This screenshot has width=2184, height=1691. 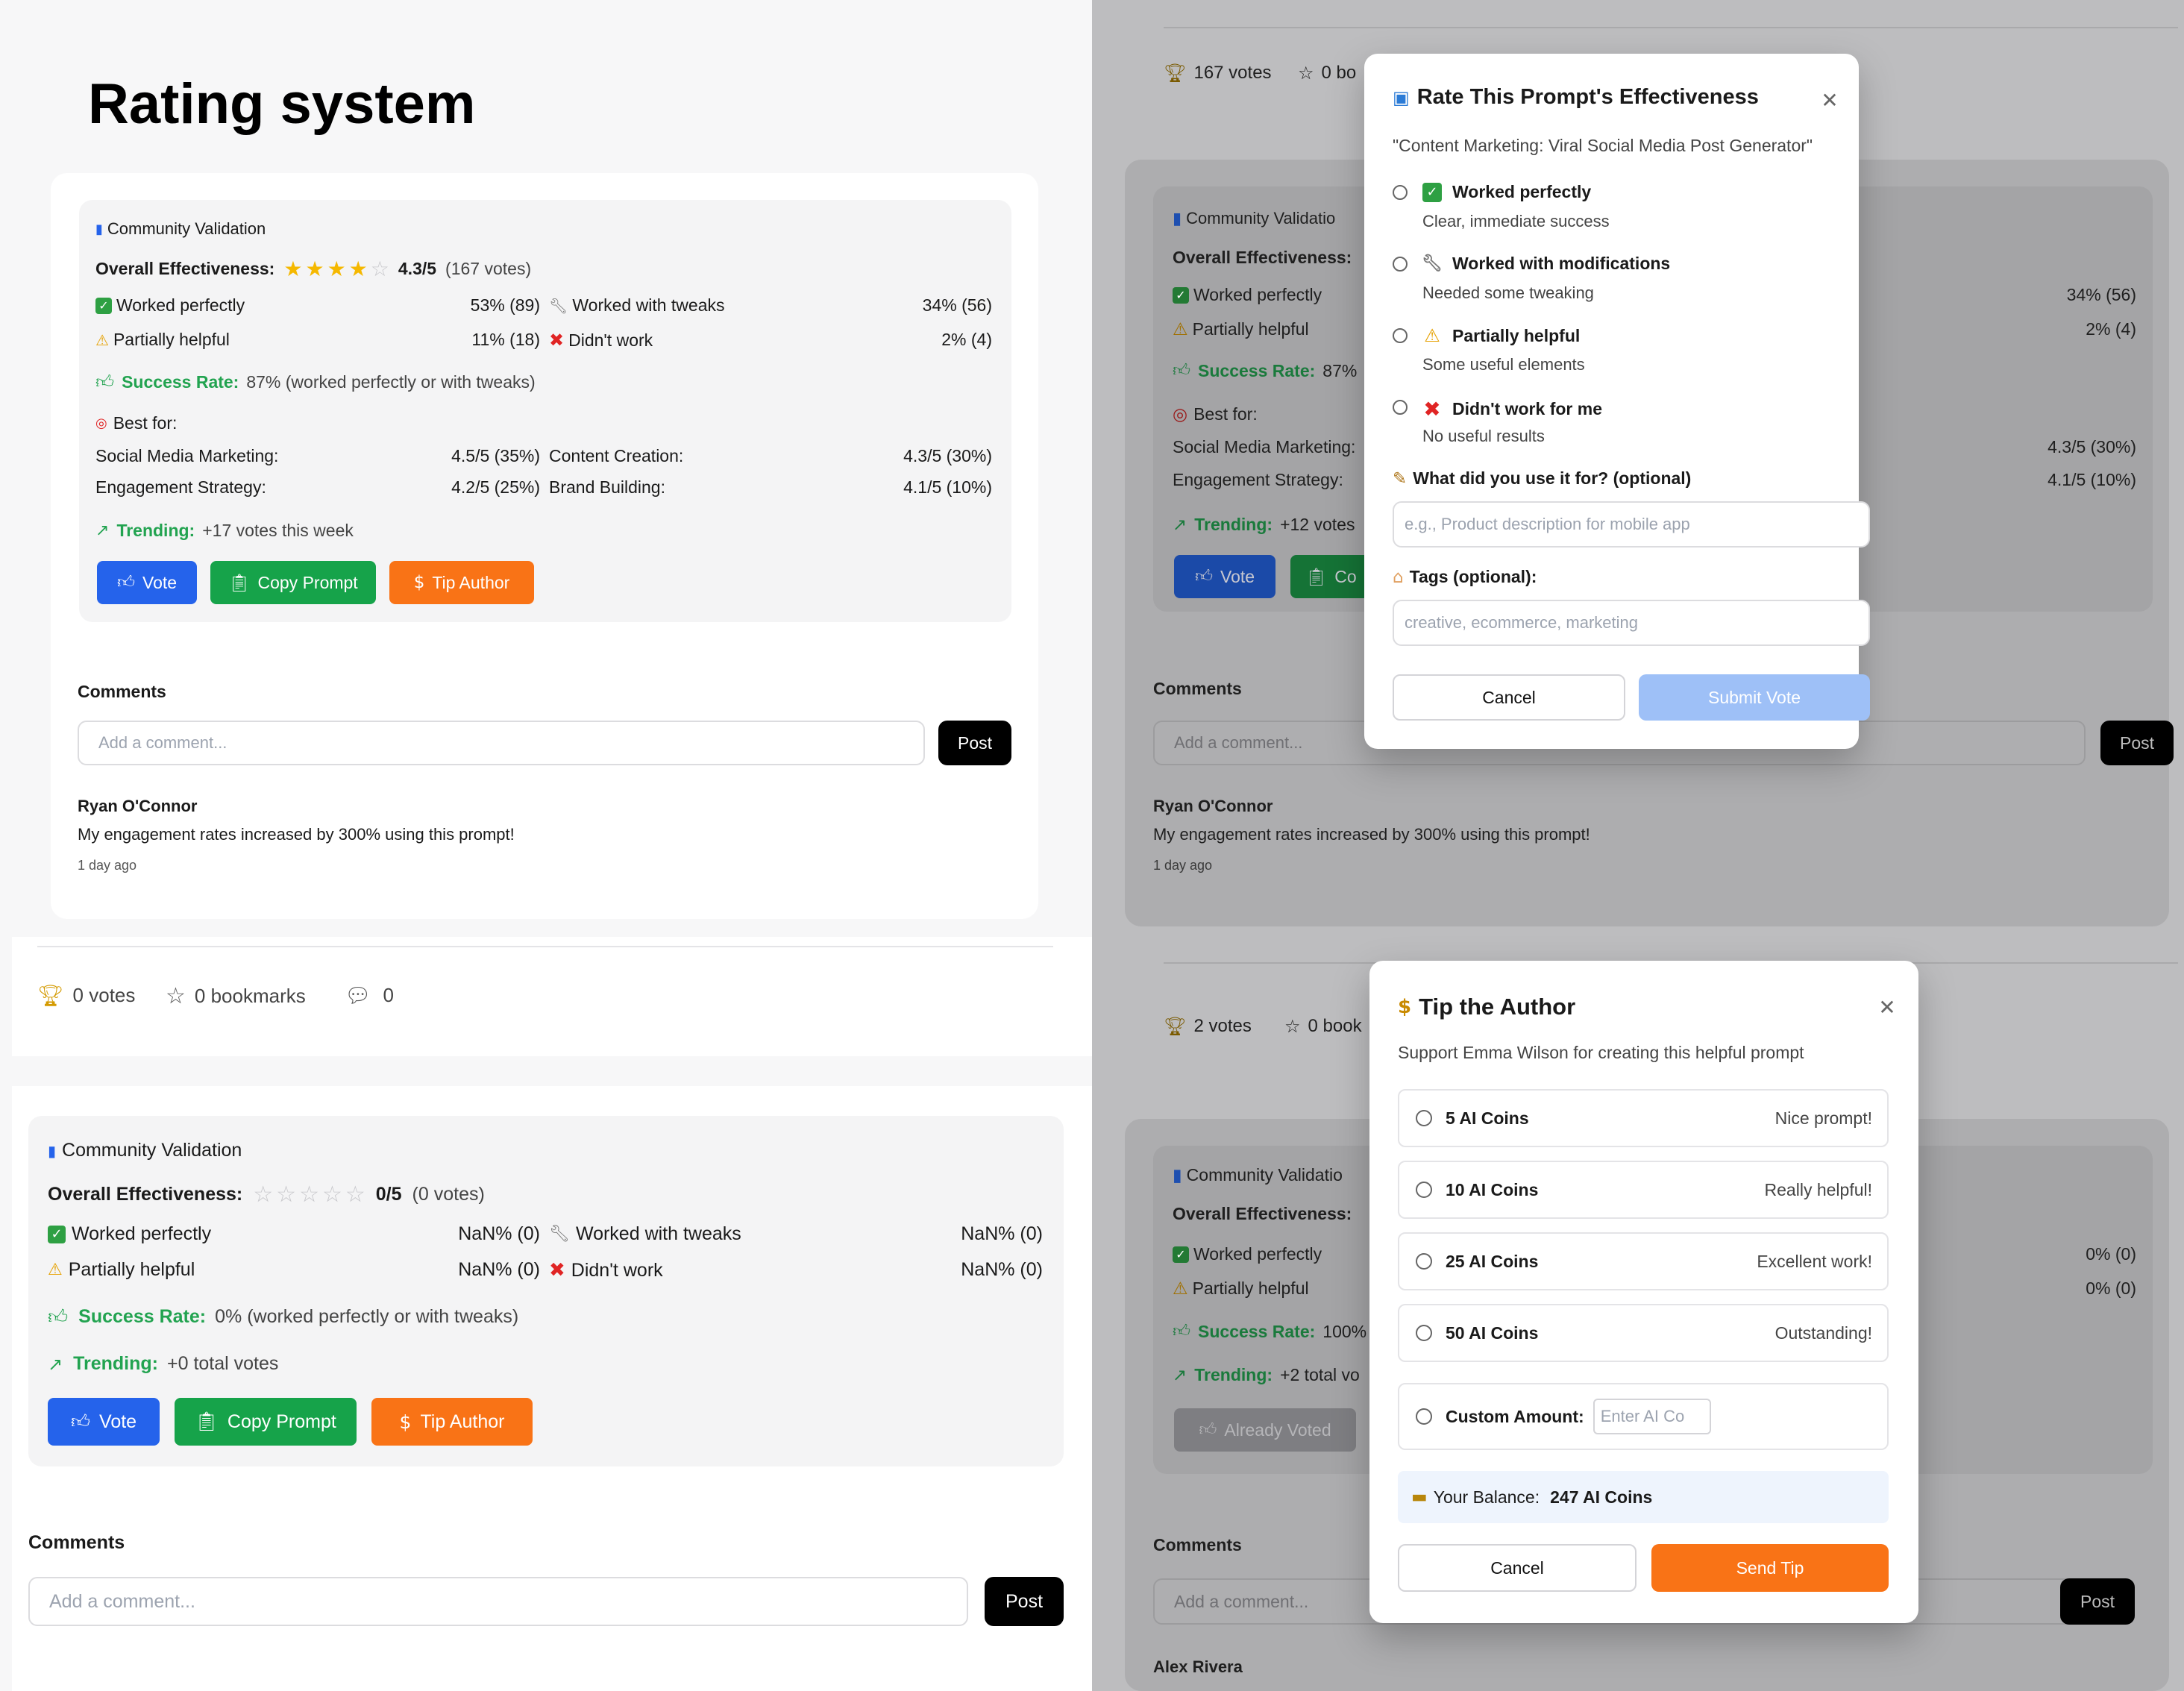 I want to click on star-rating: ★ ★ ★ ★ ☆, so click(x=336, y=269).